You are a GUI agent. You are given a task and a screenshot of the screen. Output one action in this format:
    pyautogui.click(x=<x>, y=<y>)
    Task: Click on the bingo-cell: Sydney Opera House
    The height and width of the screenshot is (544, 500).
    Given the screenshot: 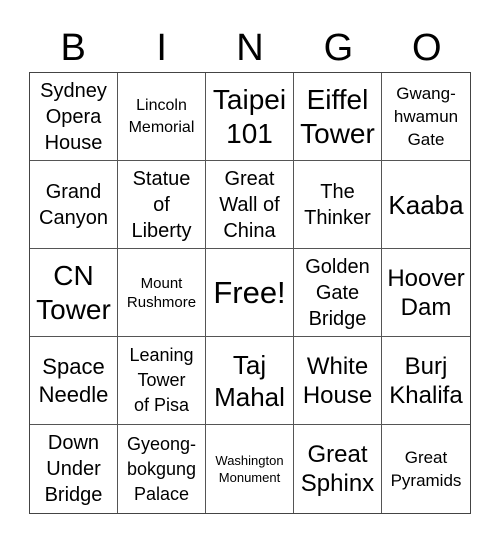 What is the action you would take?
    pyautogui.click(x=74, y=117)
    